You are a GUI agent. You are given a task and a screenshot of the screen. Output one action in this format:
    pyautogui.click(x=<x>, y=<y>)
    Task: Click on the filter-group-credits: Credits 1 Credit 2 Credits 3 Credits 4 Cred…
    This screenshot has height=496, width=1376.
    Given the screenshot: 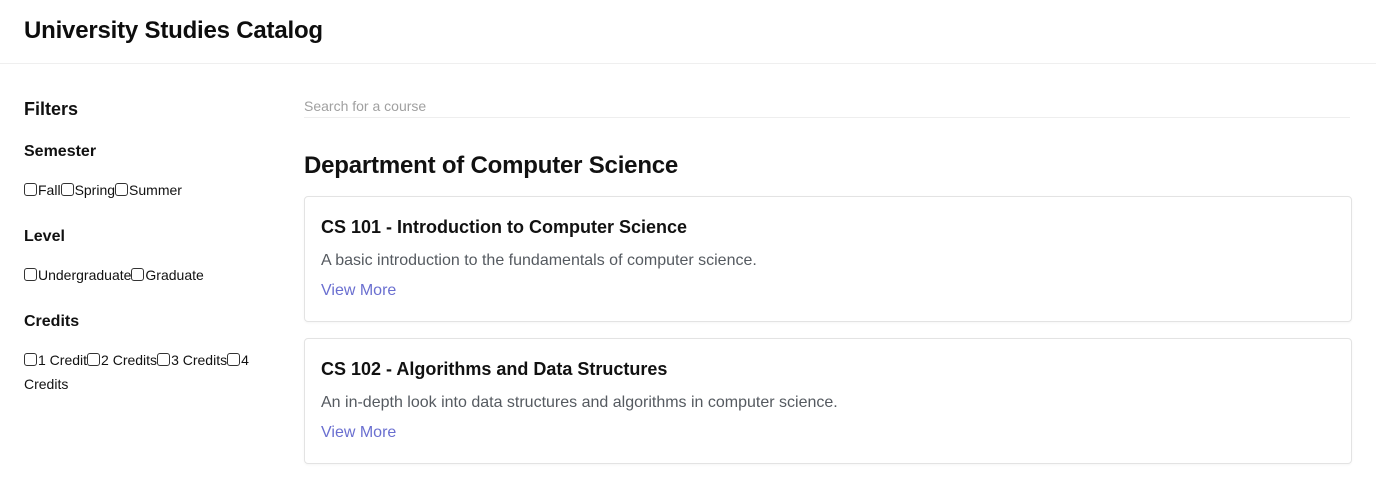 What is the action you would take?
    pyautogui.click(x=150, y=354)
    